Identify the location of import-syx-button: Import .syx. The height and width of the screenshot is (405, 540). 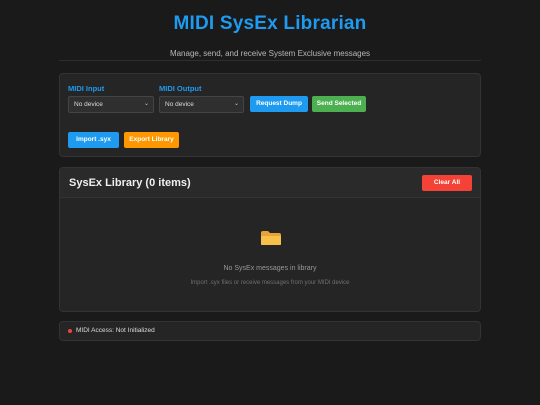
(93, 140).